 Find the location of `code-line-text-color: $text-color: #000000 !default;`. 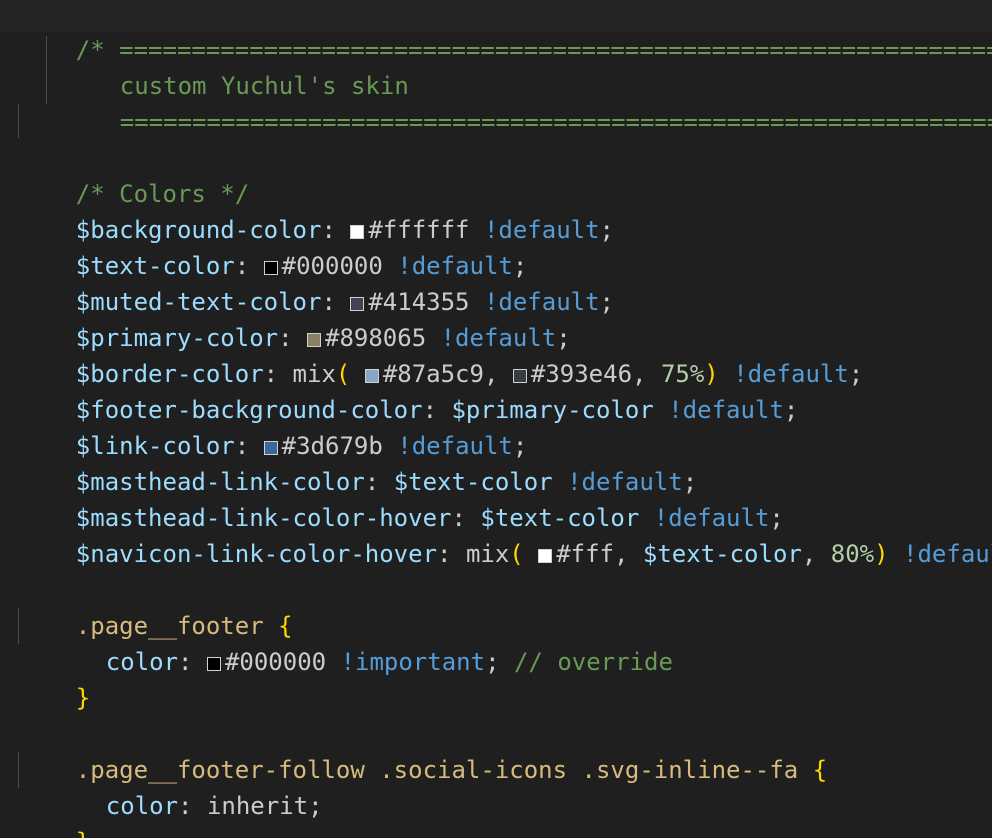

code-line-text-color: $text-color: #000000 !default; is located at coordinates (301, 266).